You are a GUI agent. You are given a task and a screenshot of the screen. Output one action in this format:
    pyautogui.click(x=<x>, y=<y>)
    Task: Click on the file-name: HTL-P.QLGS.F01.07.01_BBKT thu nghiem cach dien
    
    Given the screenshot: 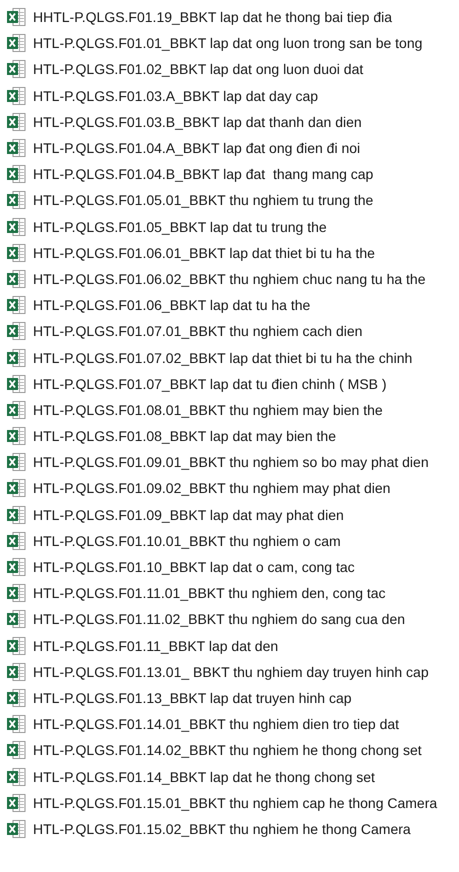 What is the action you would take?
    pyautogui.click(x=197, y=331)
    